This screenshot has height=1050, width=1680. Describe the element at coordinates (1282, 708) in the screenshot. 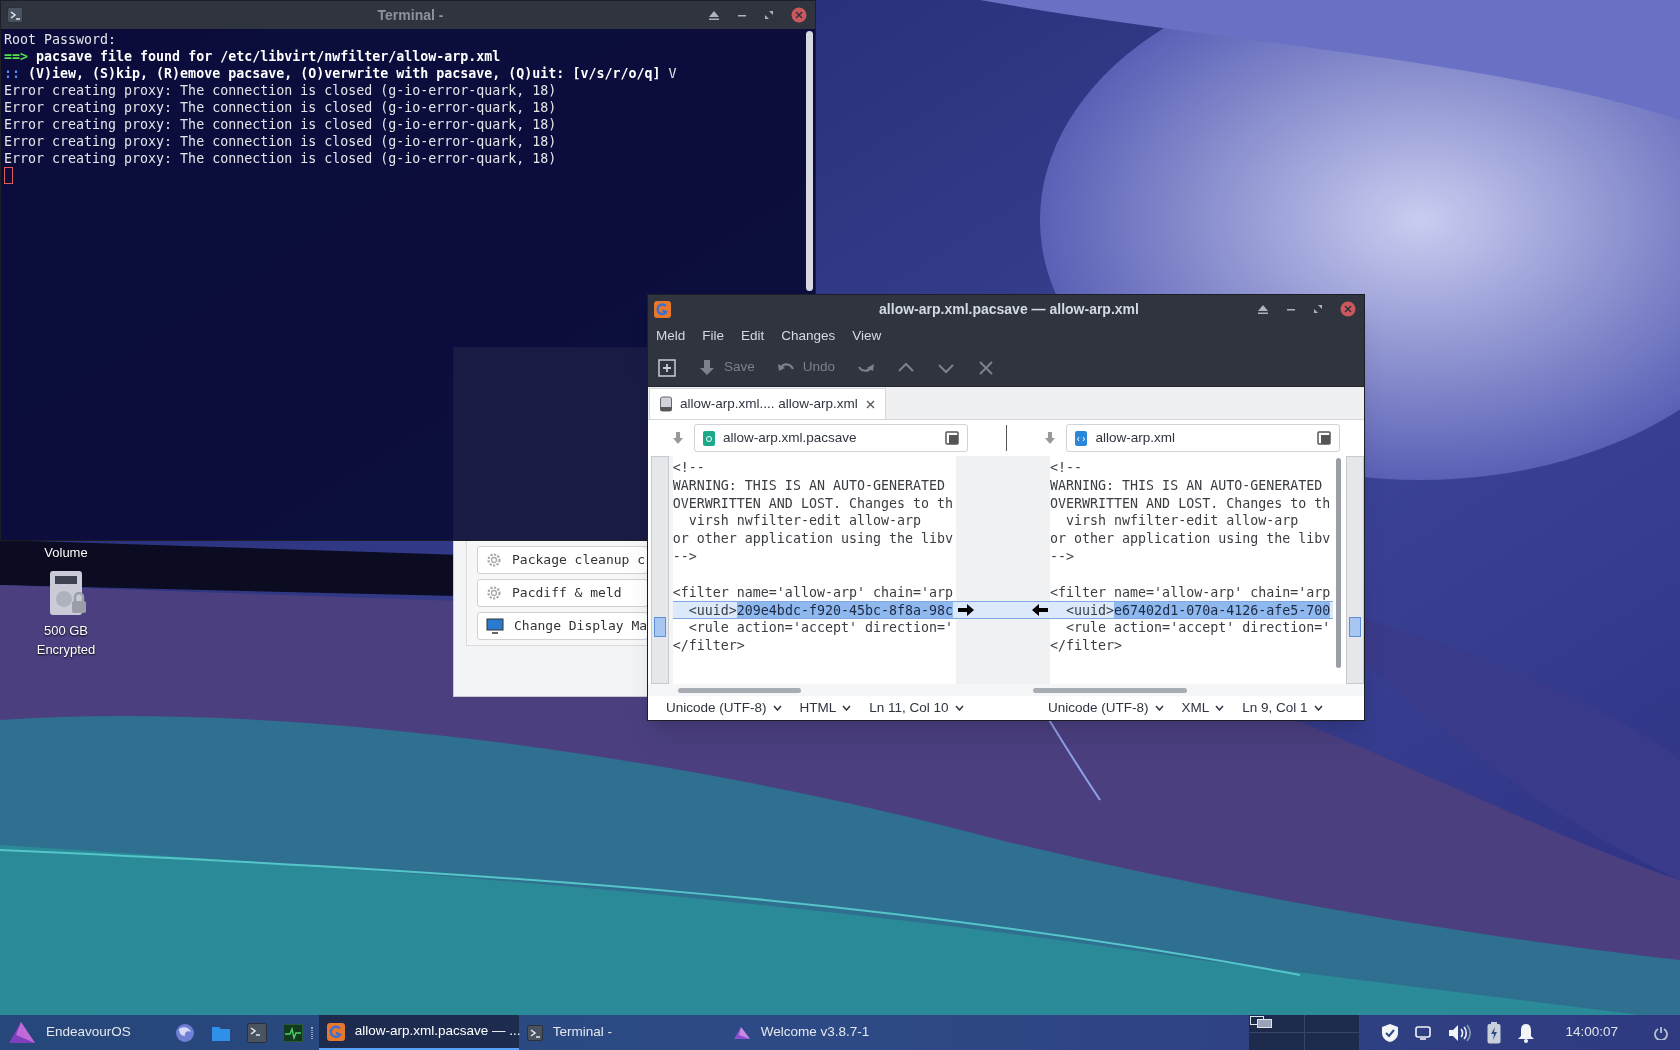

I see `cursor-position-selector: Ln 9, Col 1` at that location.